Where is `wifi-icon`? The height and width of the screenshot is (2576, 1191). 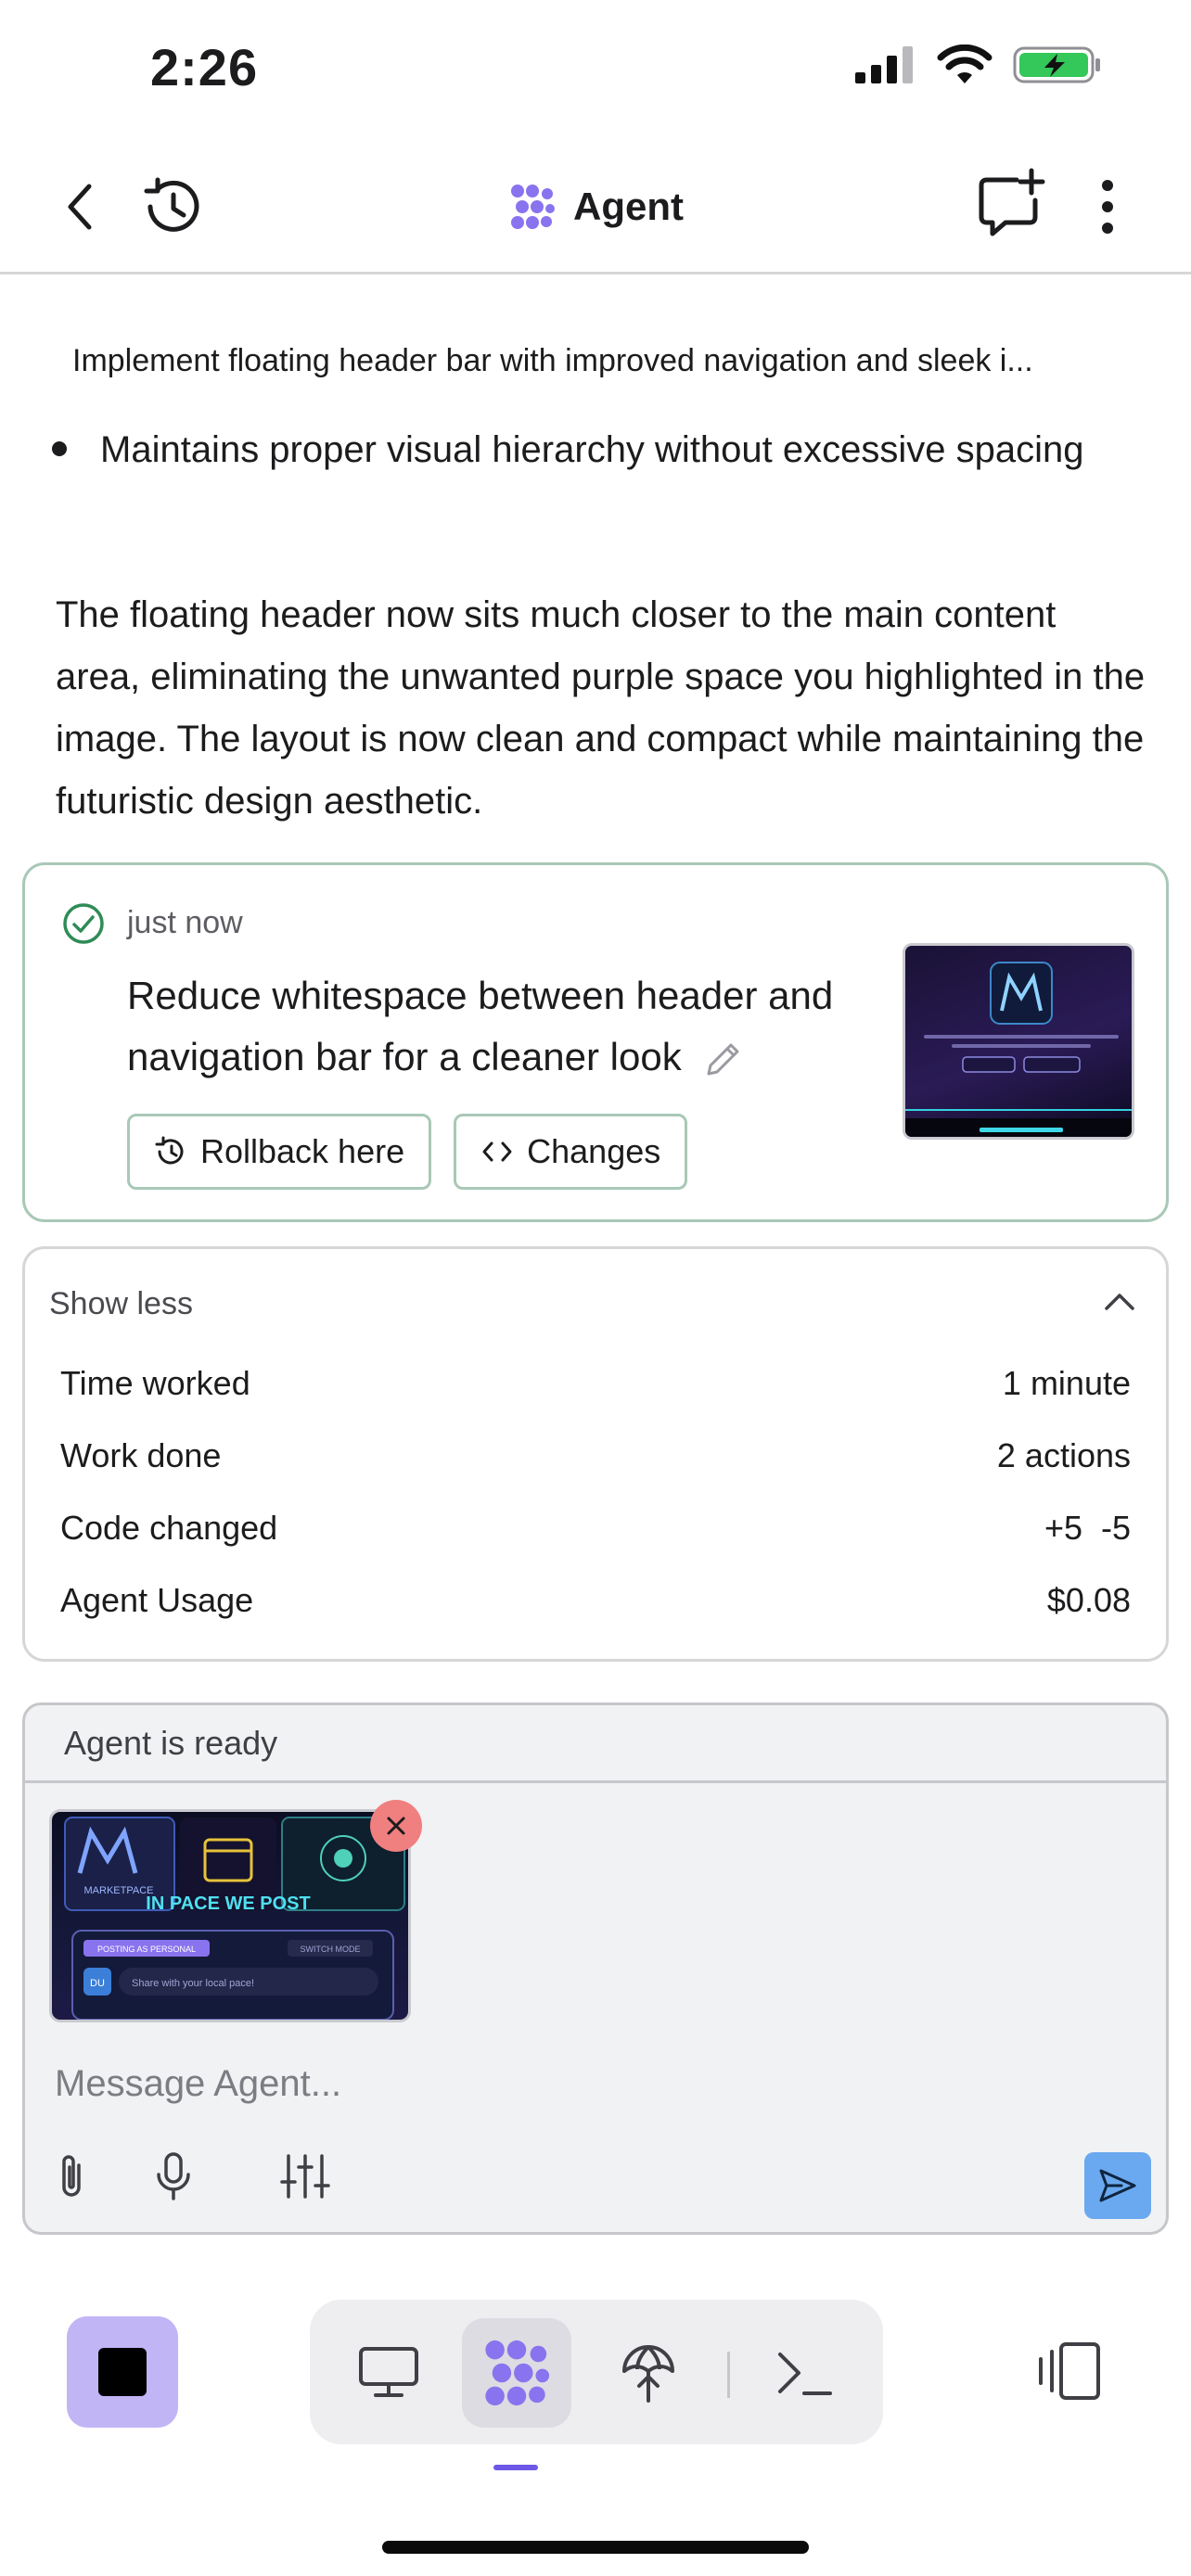
wifi-icon is located at coordinates (964, 64).